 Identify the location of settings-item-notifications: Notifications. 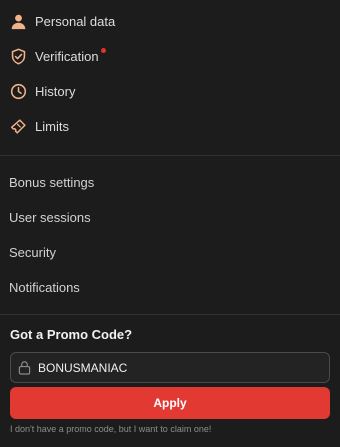
(170, 287).